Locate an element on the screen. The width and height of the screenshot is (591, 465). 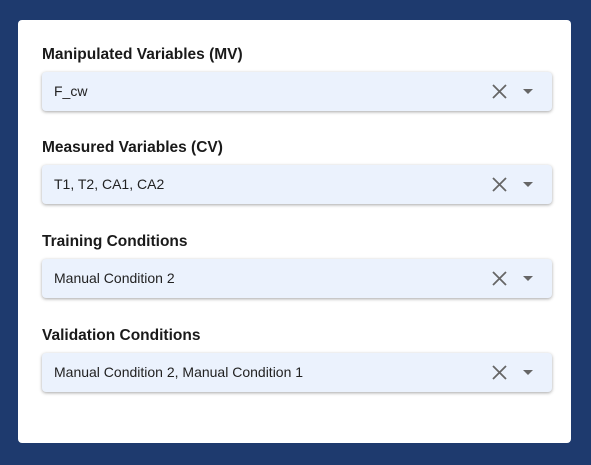
validation-select: Manual Condition 2, Manual Condition 1 is located at coordinates (297, 372).